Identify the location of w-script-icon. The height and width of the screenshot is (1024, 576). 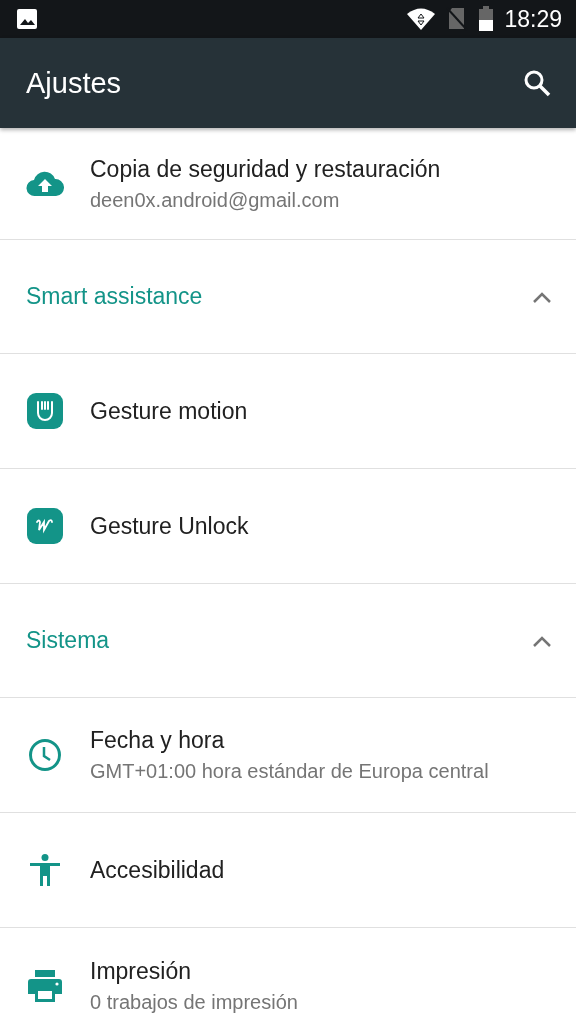
(45, 526).